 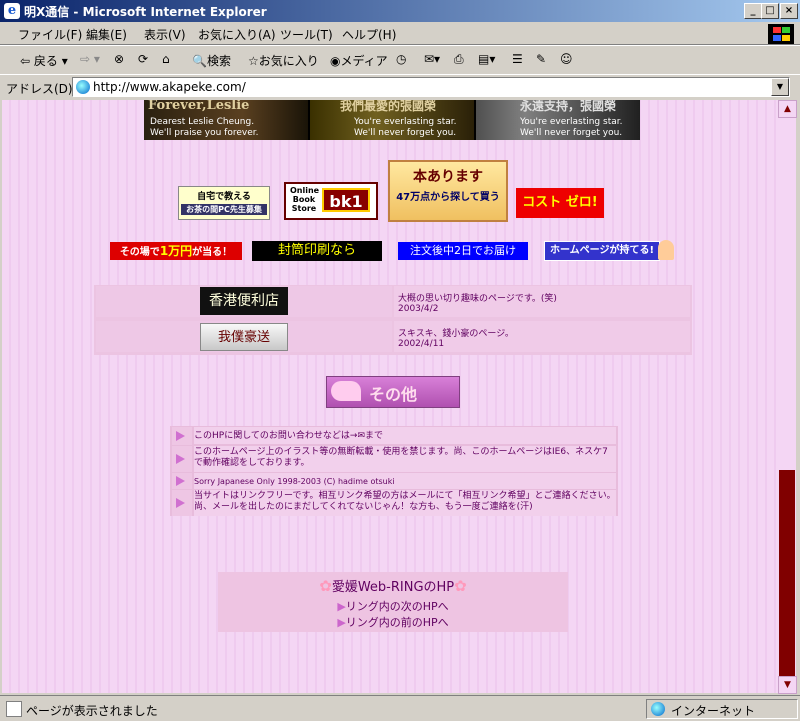 What do you see at coordinates (463, 251) in the screenshot?
I see `ad-delivery: 注文後中2日でお届け` at bounding box center [463, 251].